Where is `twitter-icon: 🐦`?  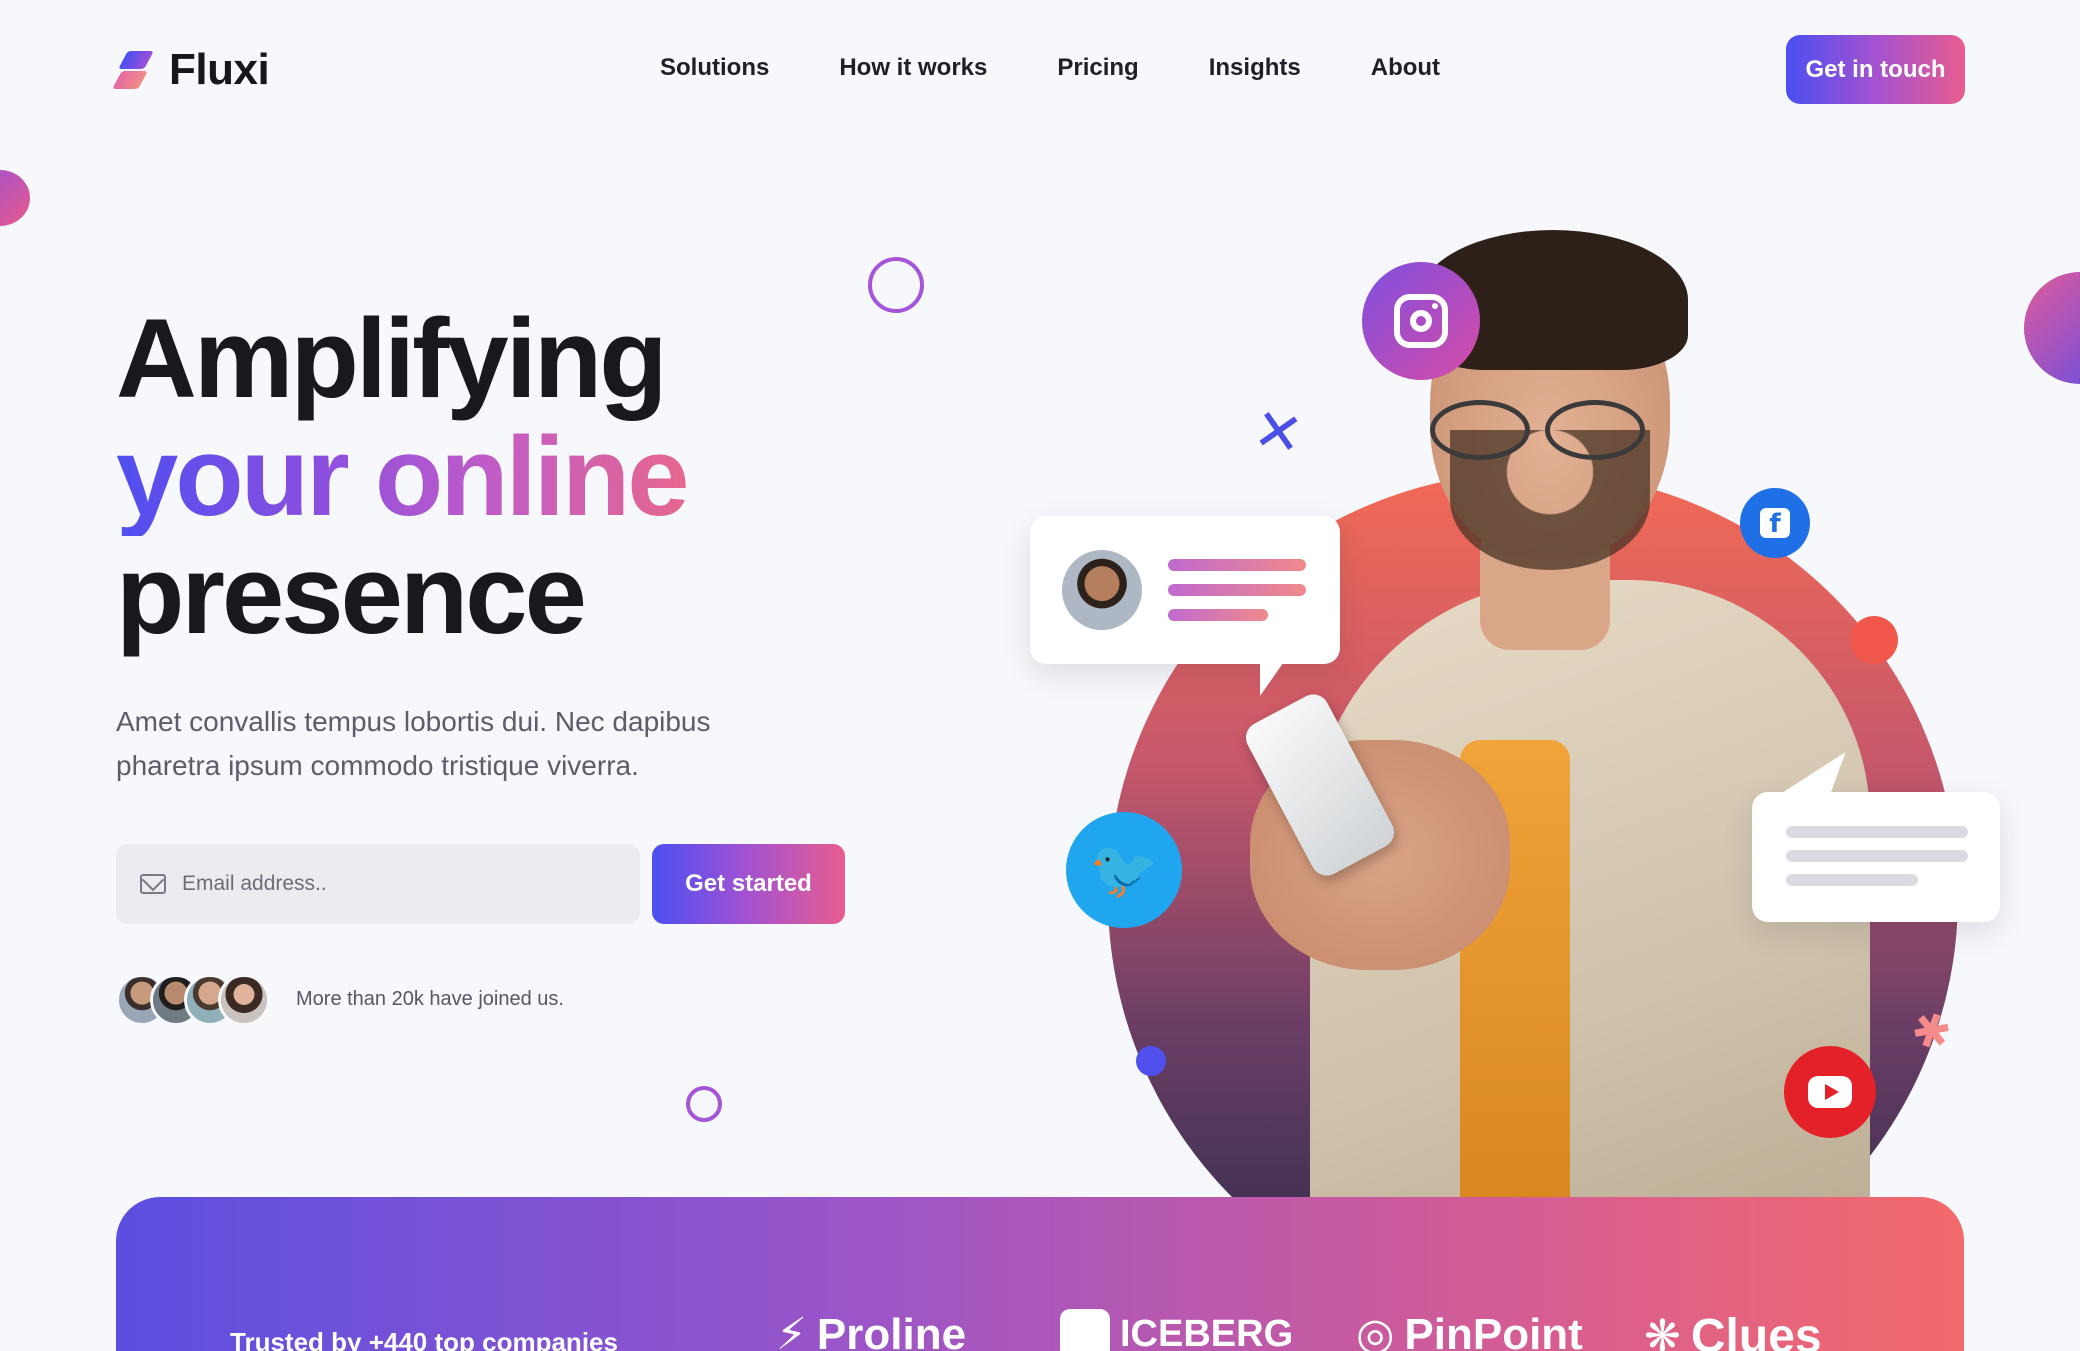 twitter-icon: 🐦 is located at coordinates (1124, 870).